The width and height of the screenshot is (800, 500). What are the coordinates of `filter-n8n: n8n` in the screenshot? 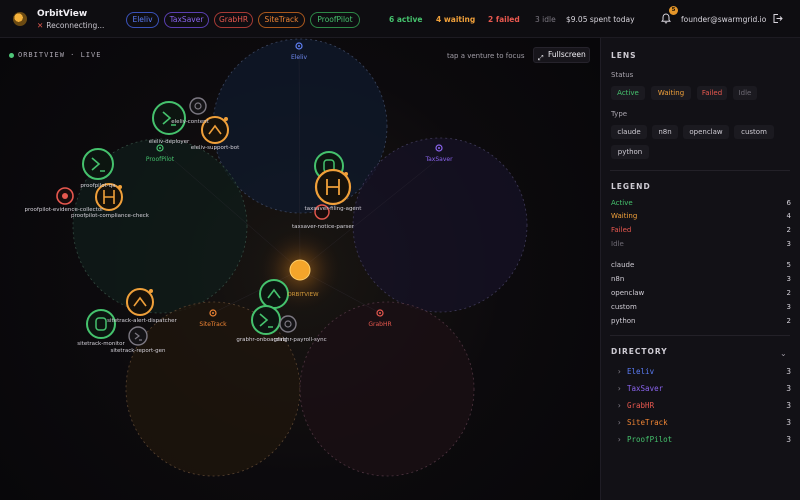 It's located at (665, 132).